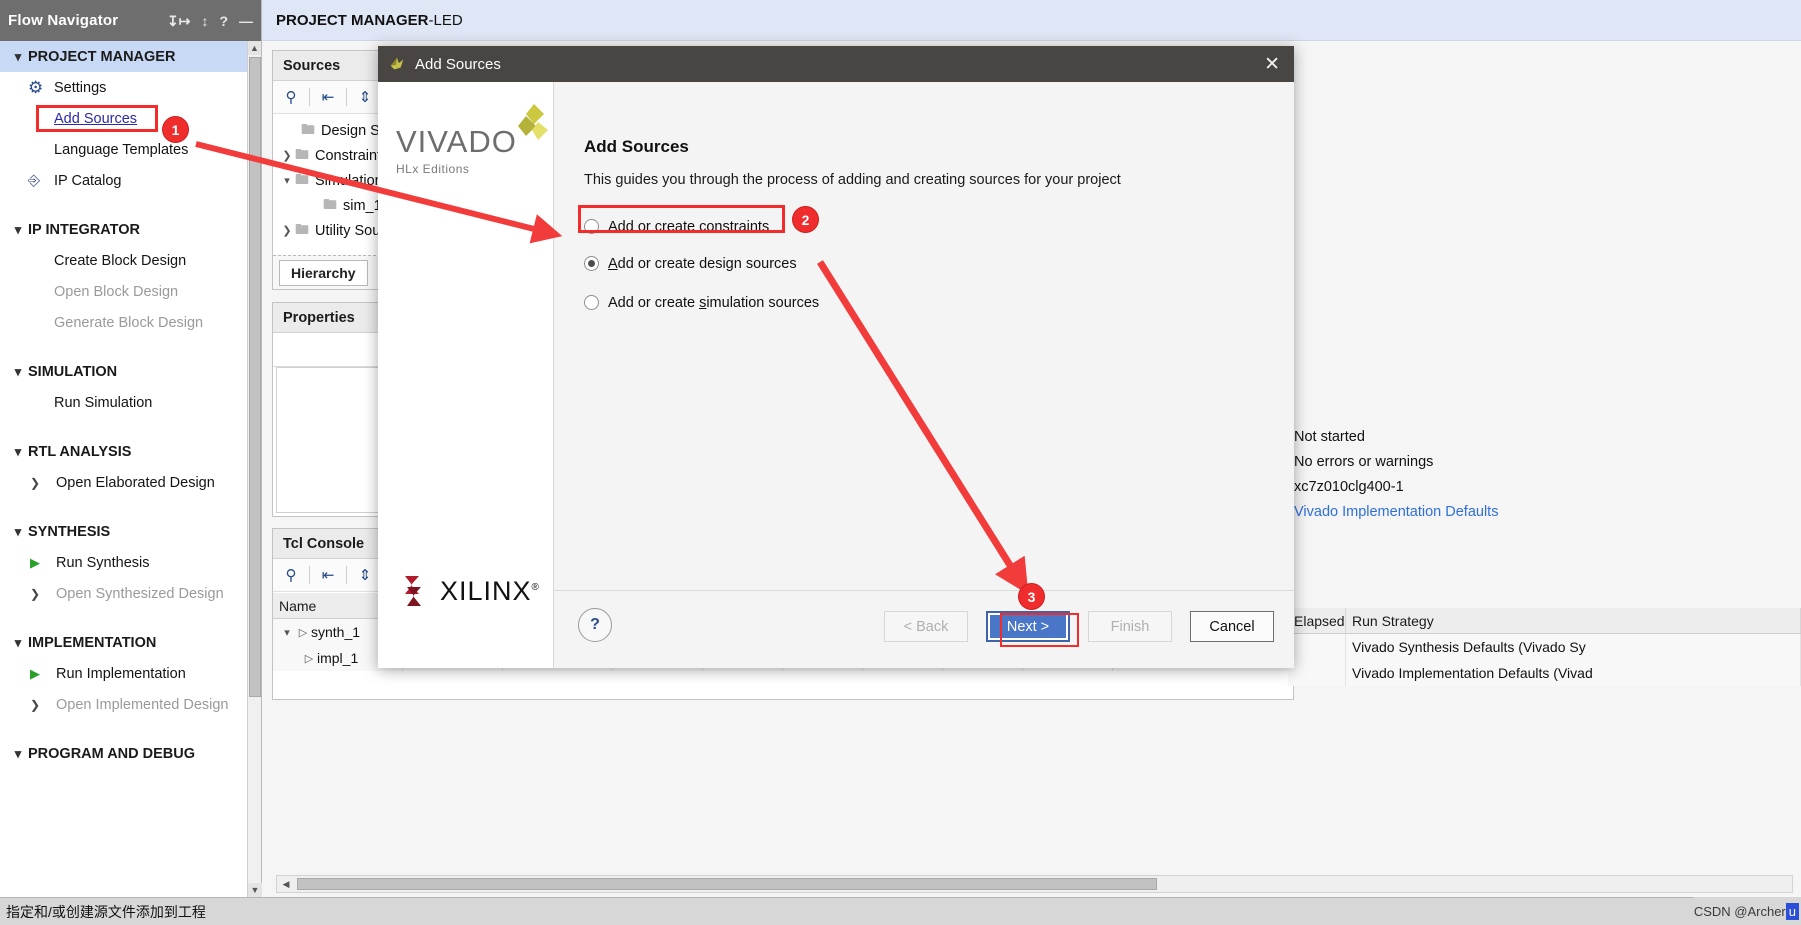  I want to click on horizontal-scrollbar: ◀, so click(1034, 884).